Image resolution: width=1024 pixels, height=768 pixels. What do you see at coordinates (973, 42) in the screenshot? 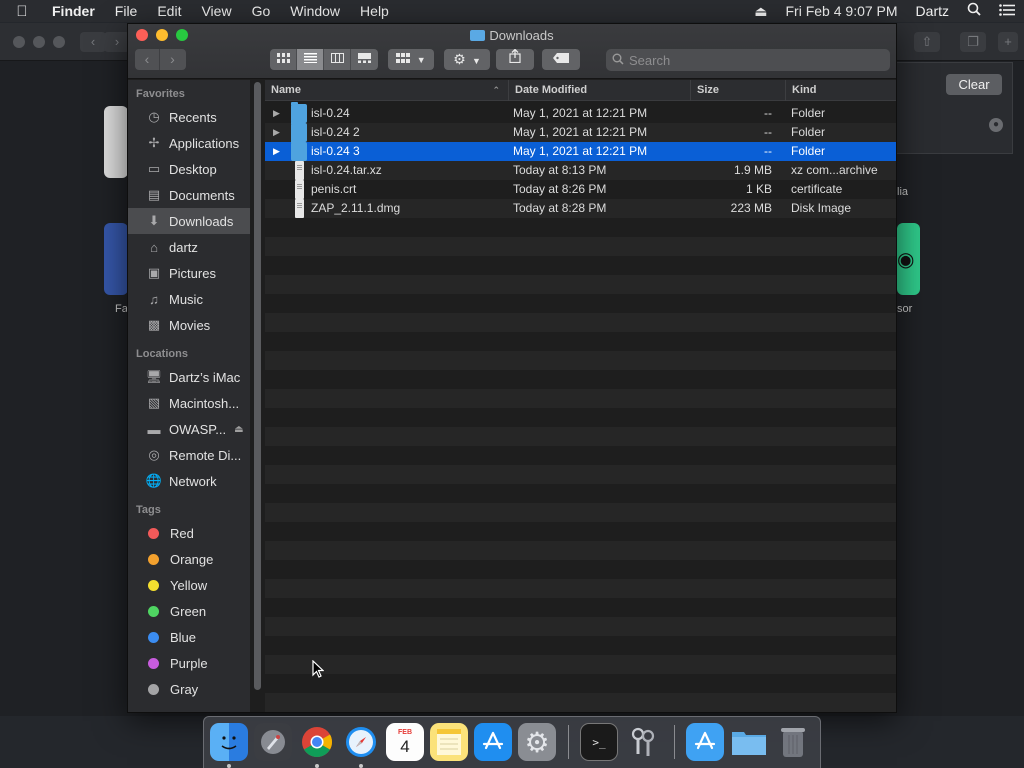
I see `background-window-icon: ❐` at bounding box center [973, 42].